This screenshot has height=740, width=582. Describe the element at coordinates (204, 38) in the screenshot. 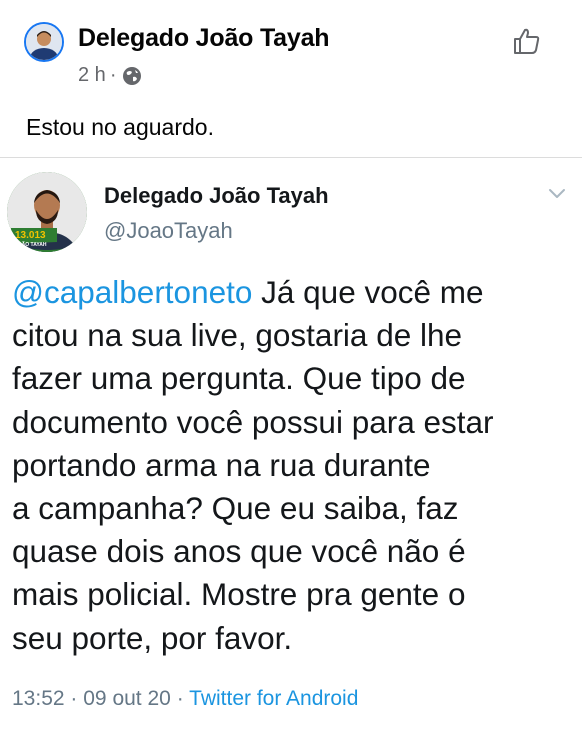

I see `facebook-author-name: Delegado João Tayah` at that location.